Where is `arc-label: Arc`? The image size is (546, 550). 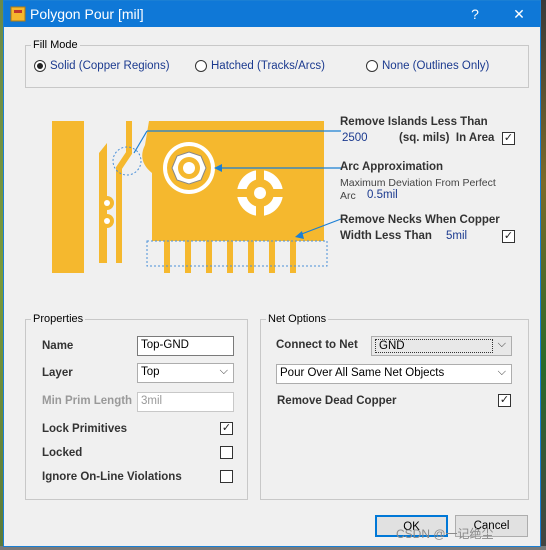 arc-label: Arc is located at coordinates (348, 196).